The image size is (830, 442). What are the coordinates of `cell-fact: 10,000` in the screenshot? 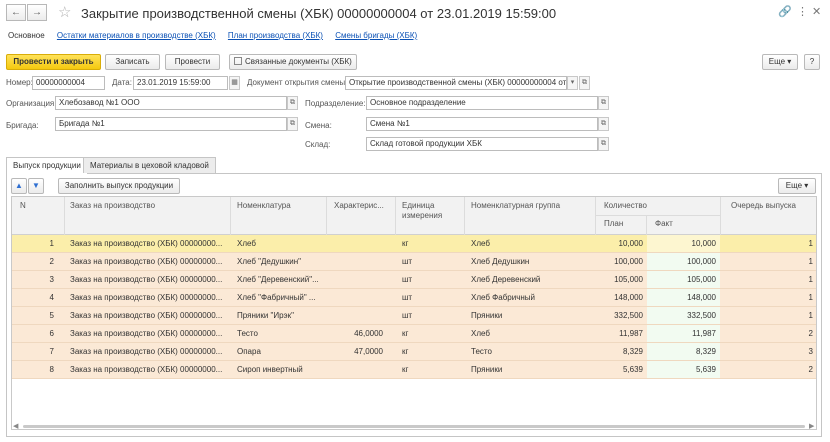 It's located at (683, 243).